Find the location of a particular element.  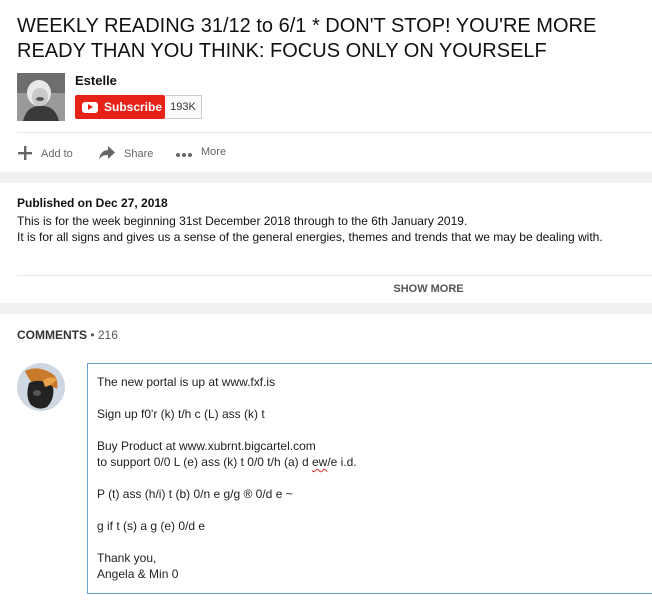

plus-icon is located at coordinates (25, 153).